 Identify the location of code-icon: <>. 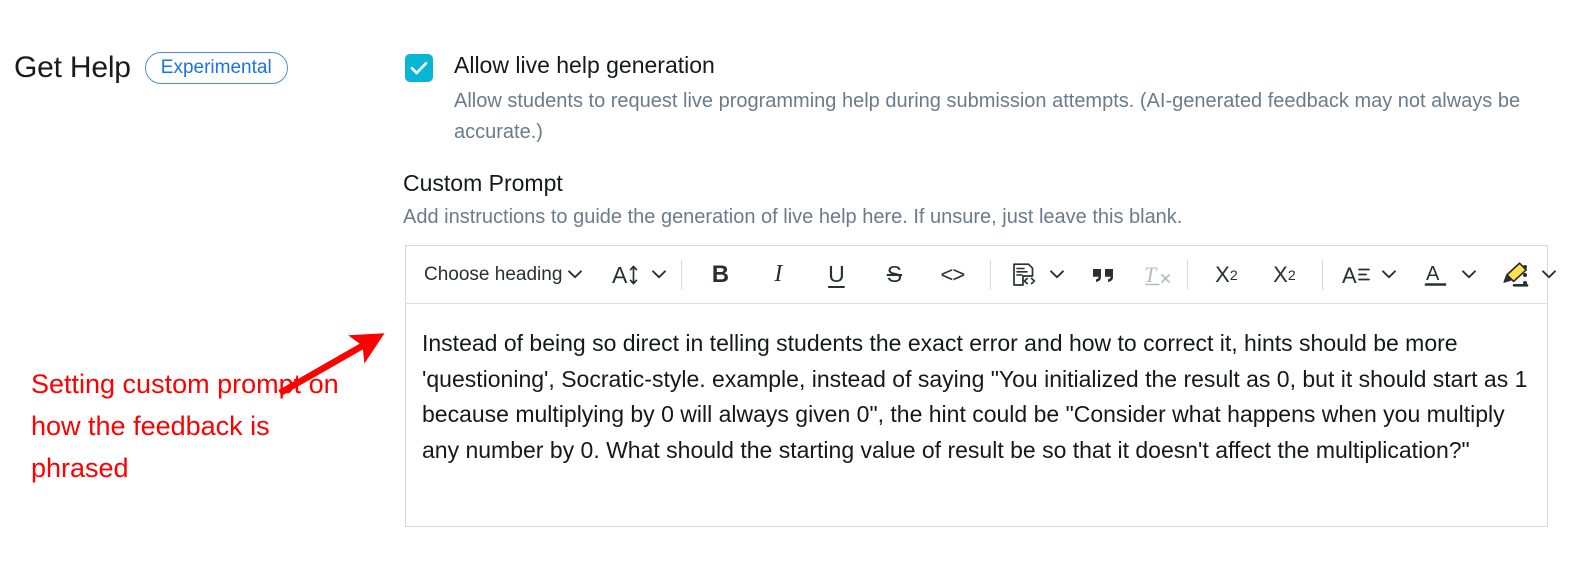
(952, 275).